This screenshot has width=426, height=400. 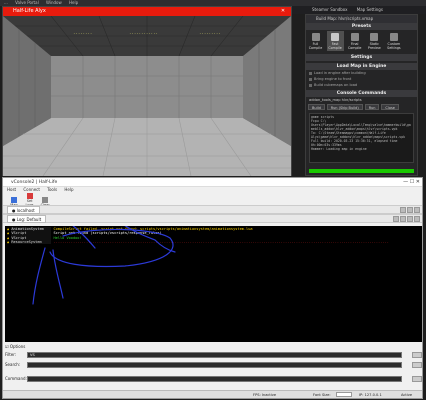 I want to click on filter-label: Filter:, so click(x=11, y=354).